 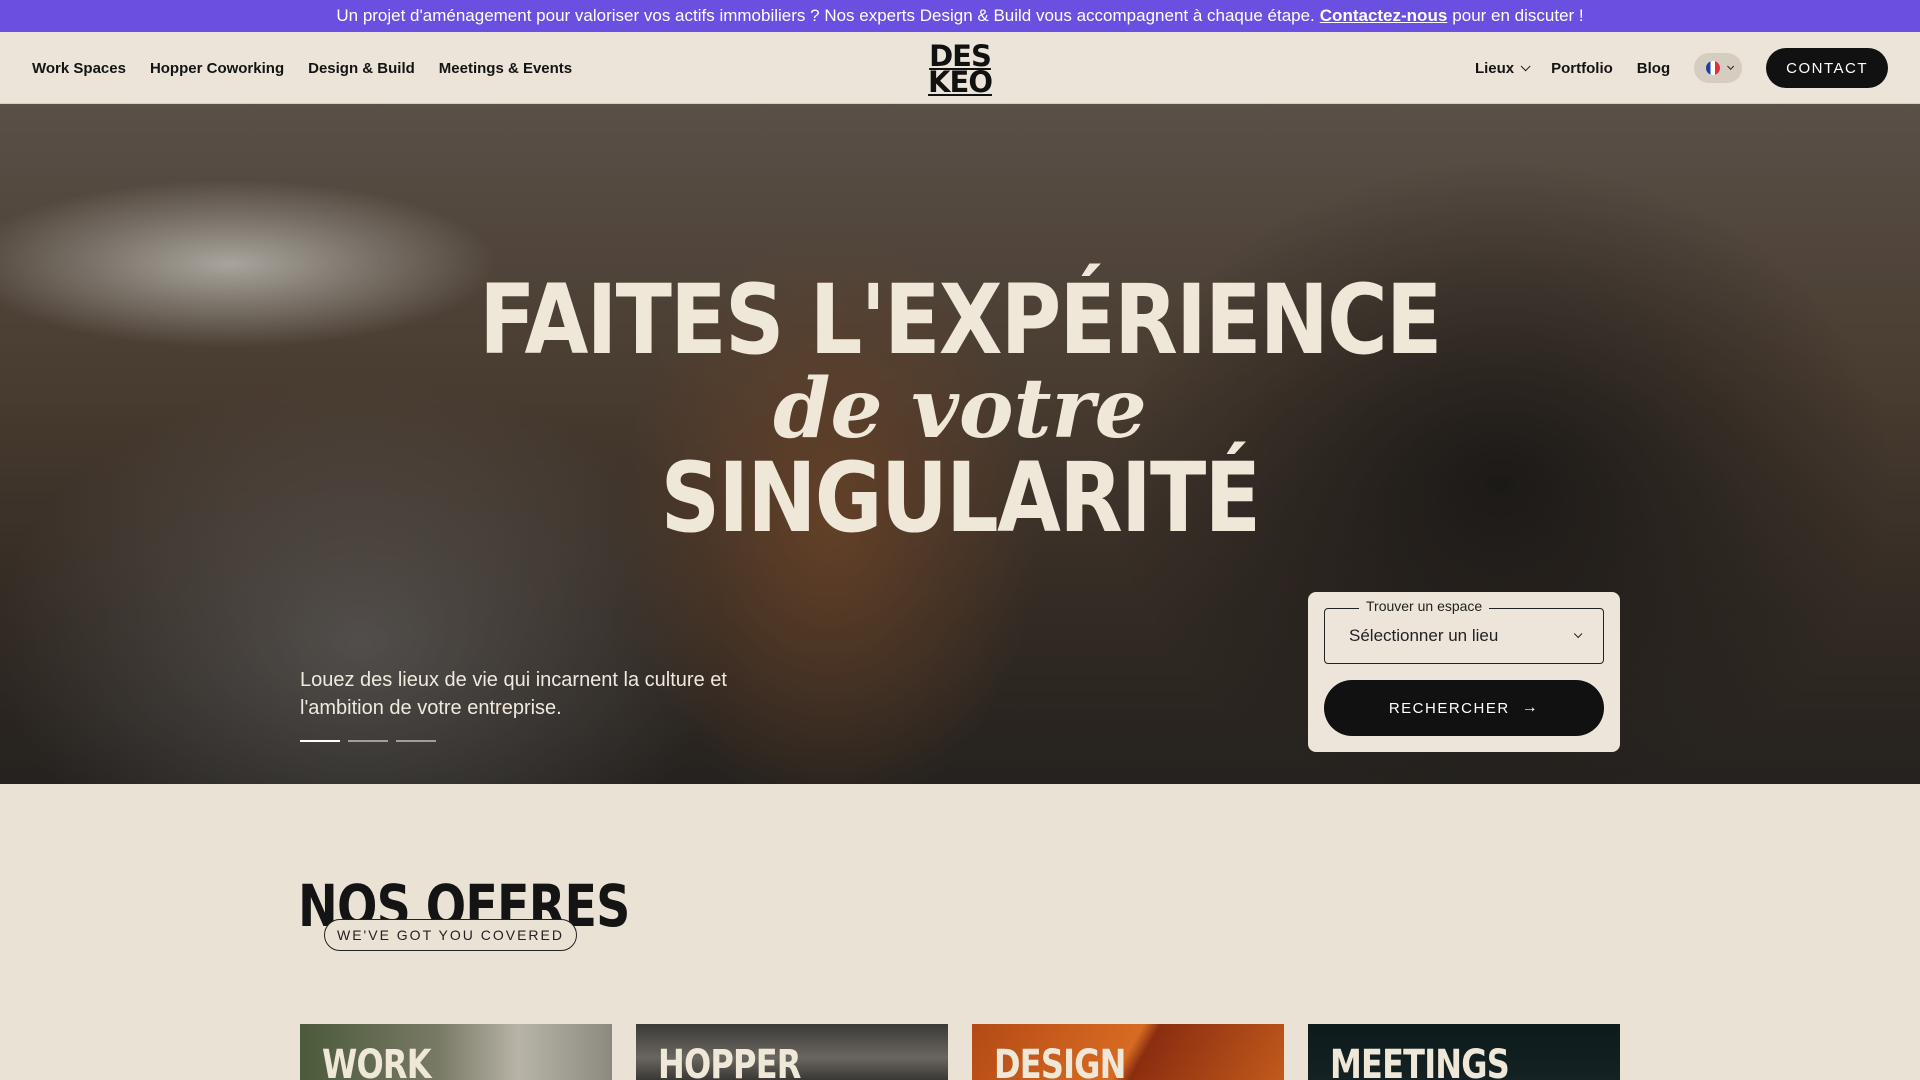 What do you see at coordinates (1827, 68) in the screenshot?
I see `contact-button: CONTACT` at bounding box center [1827, 68].